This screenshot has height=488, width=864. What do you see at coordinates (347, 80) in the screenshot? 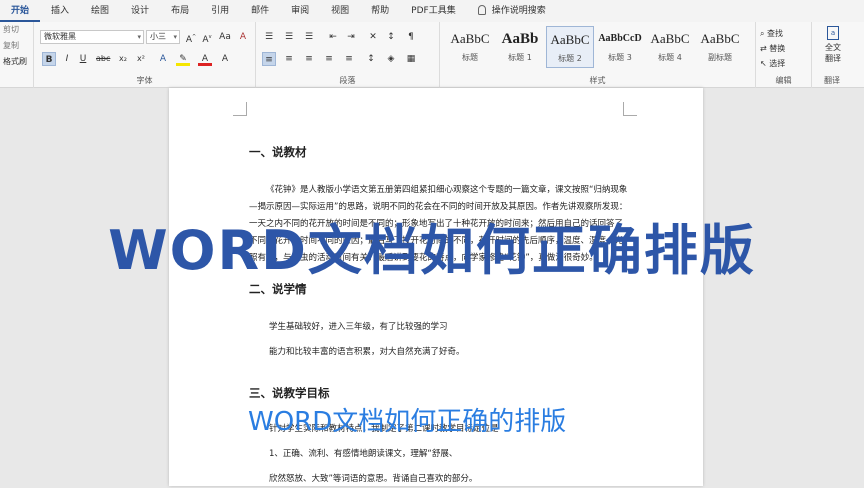
I see `paragraph-group-label: 段落` at bounding box center [347, 80].